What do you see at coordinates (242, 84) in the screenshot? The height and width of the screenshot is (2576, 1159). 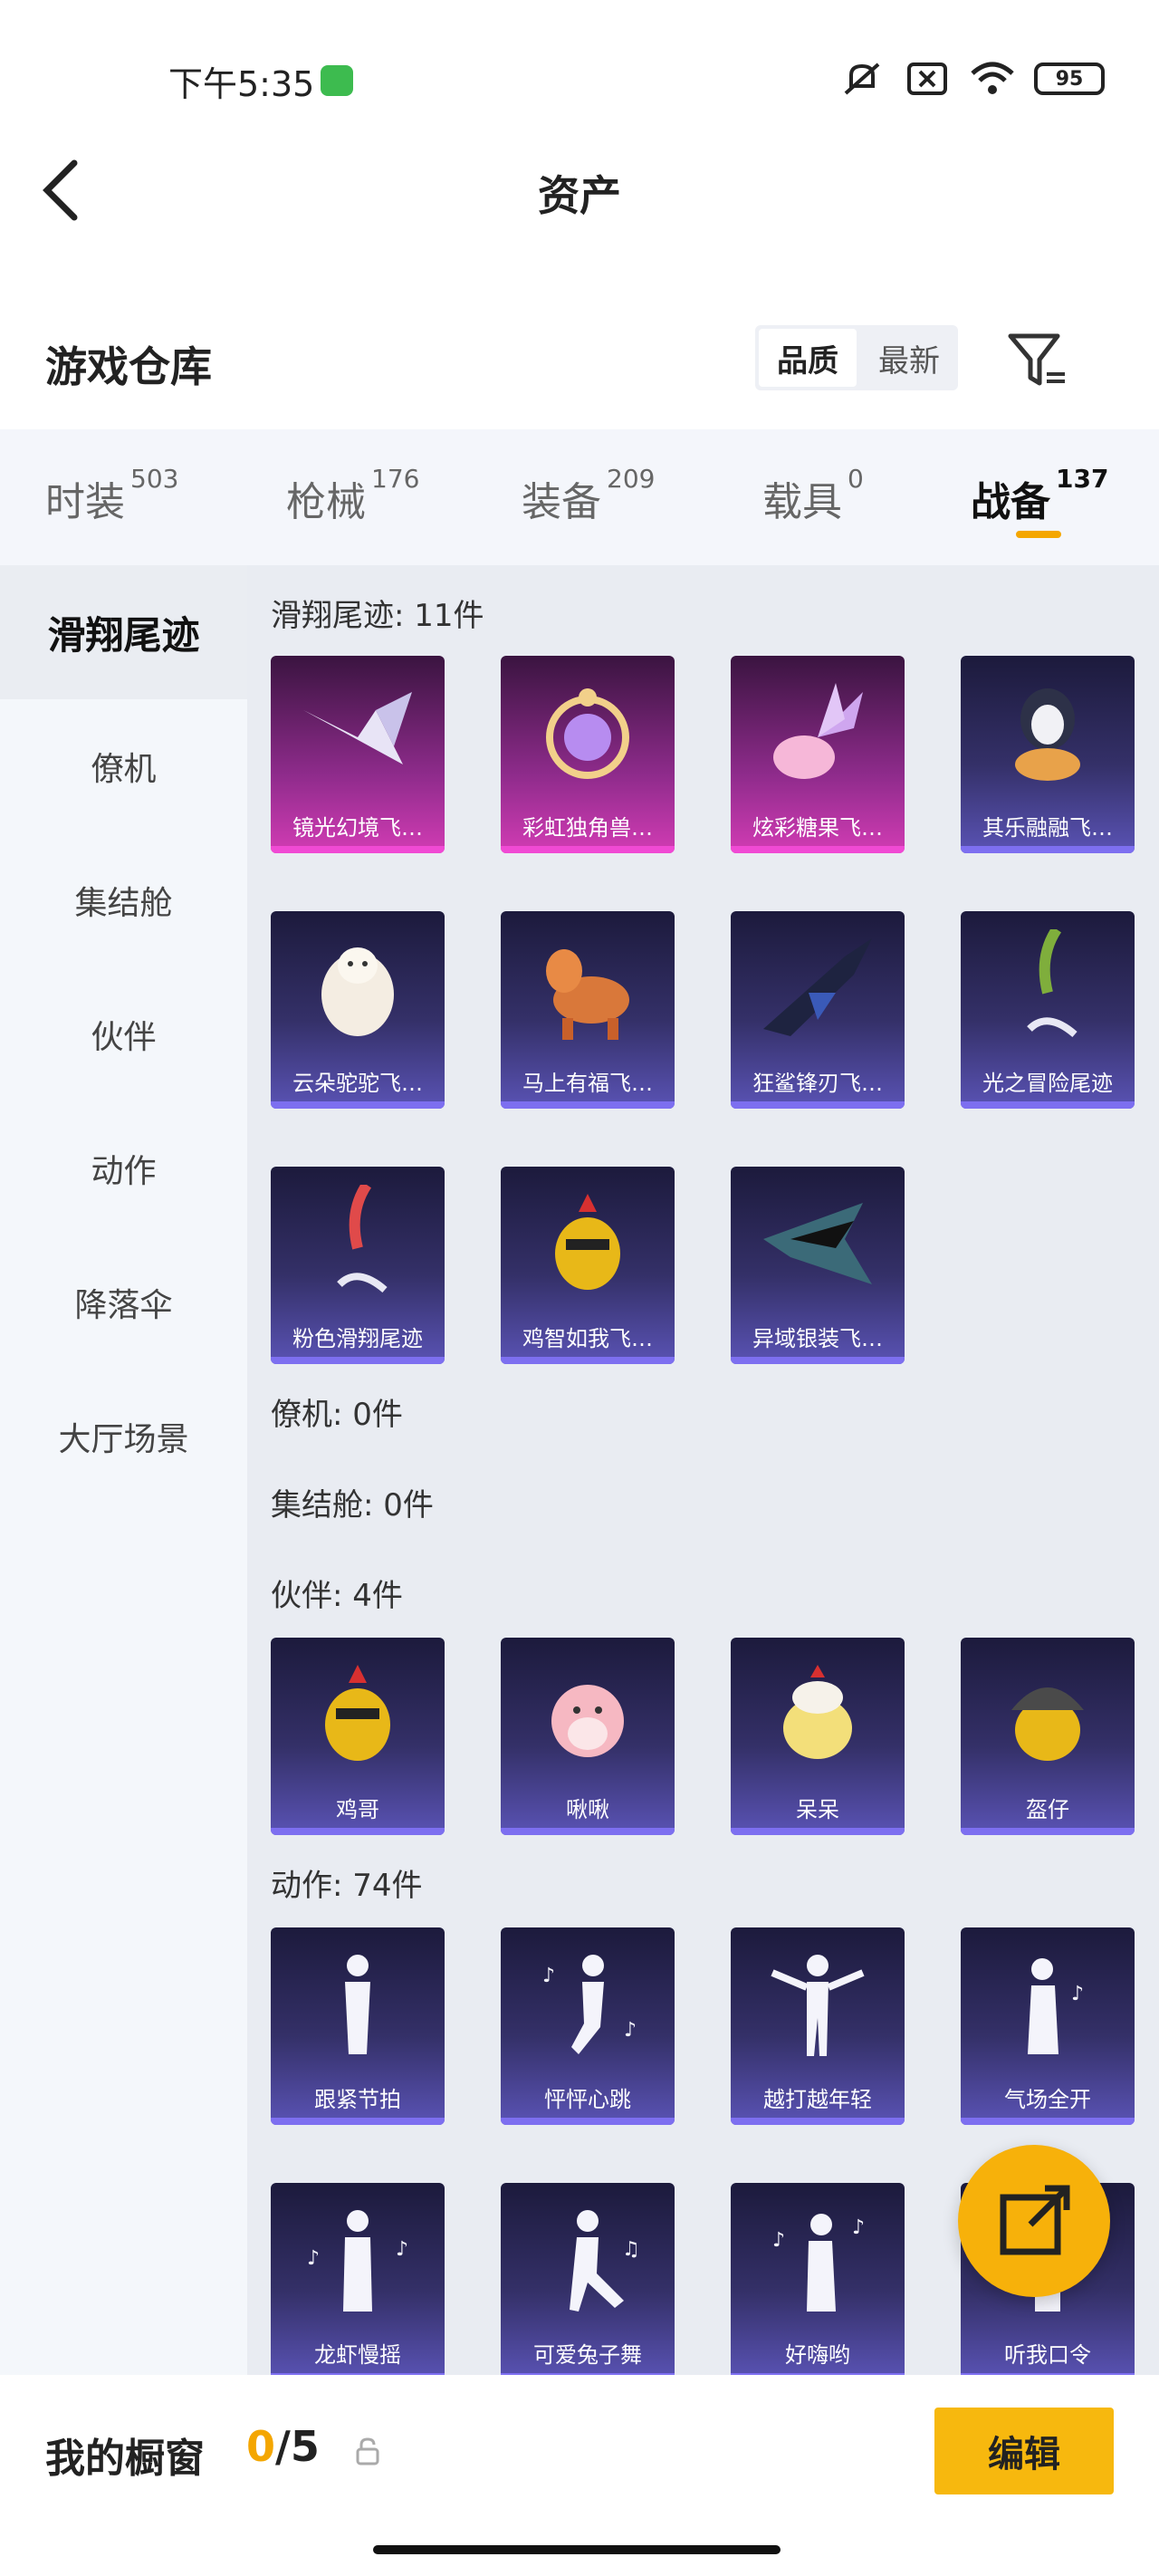 I see `status-time: 下午5:35` at bounding box center [242, 84].